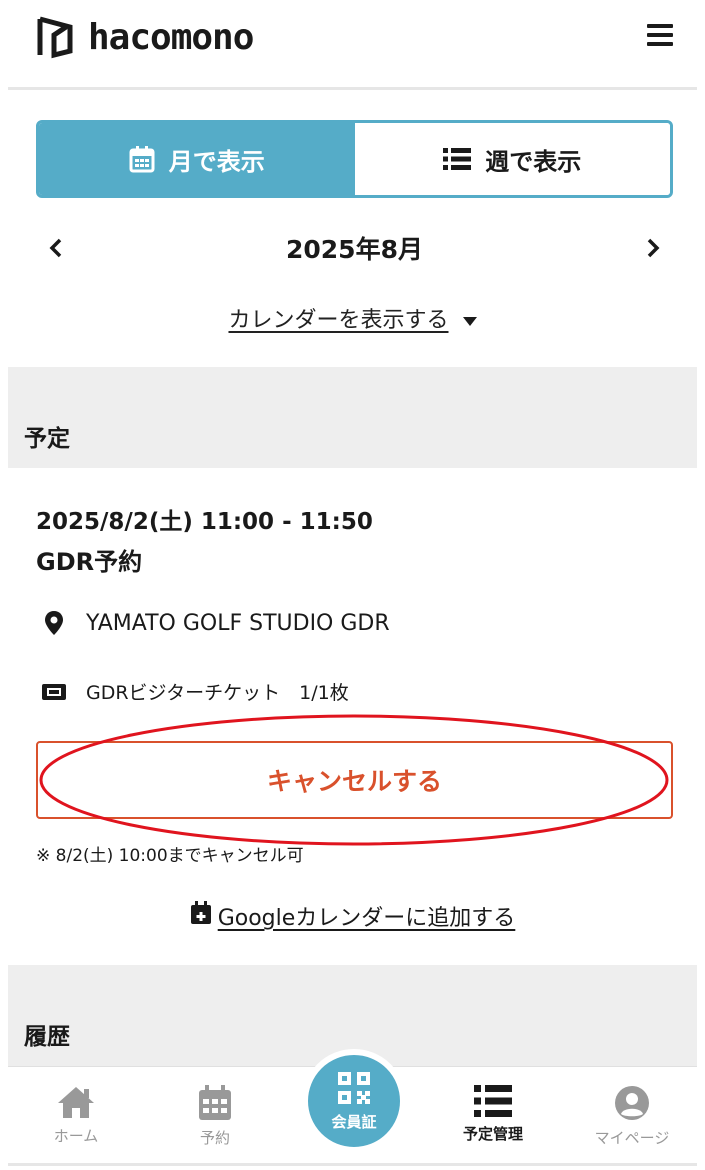 The width and height of the screenshot is (705, 1170). What do you see at coordinates (47, 439) in the screenshot?
I see `section-title: 予定` at bounding box center [47, 439].